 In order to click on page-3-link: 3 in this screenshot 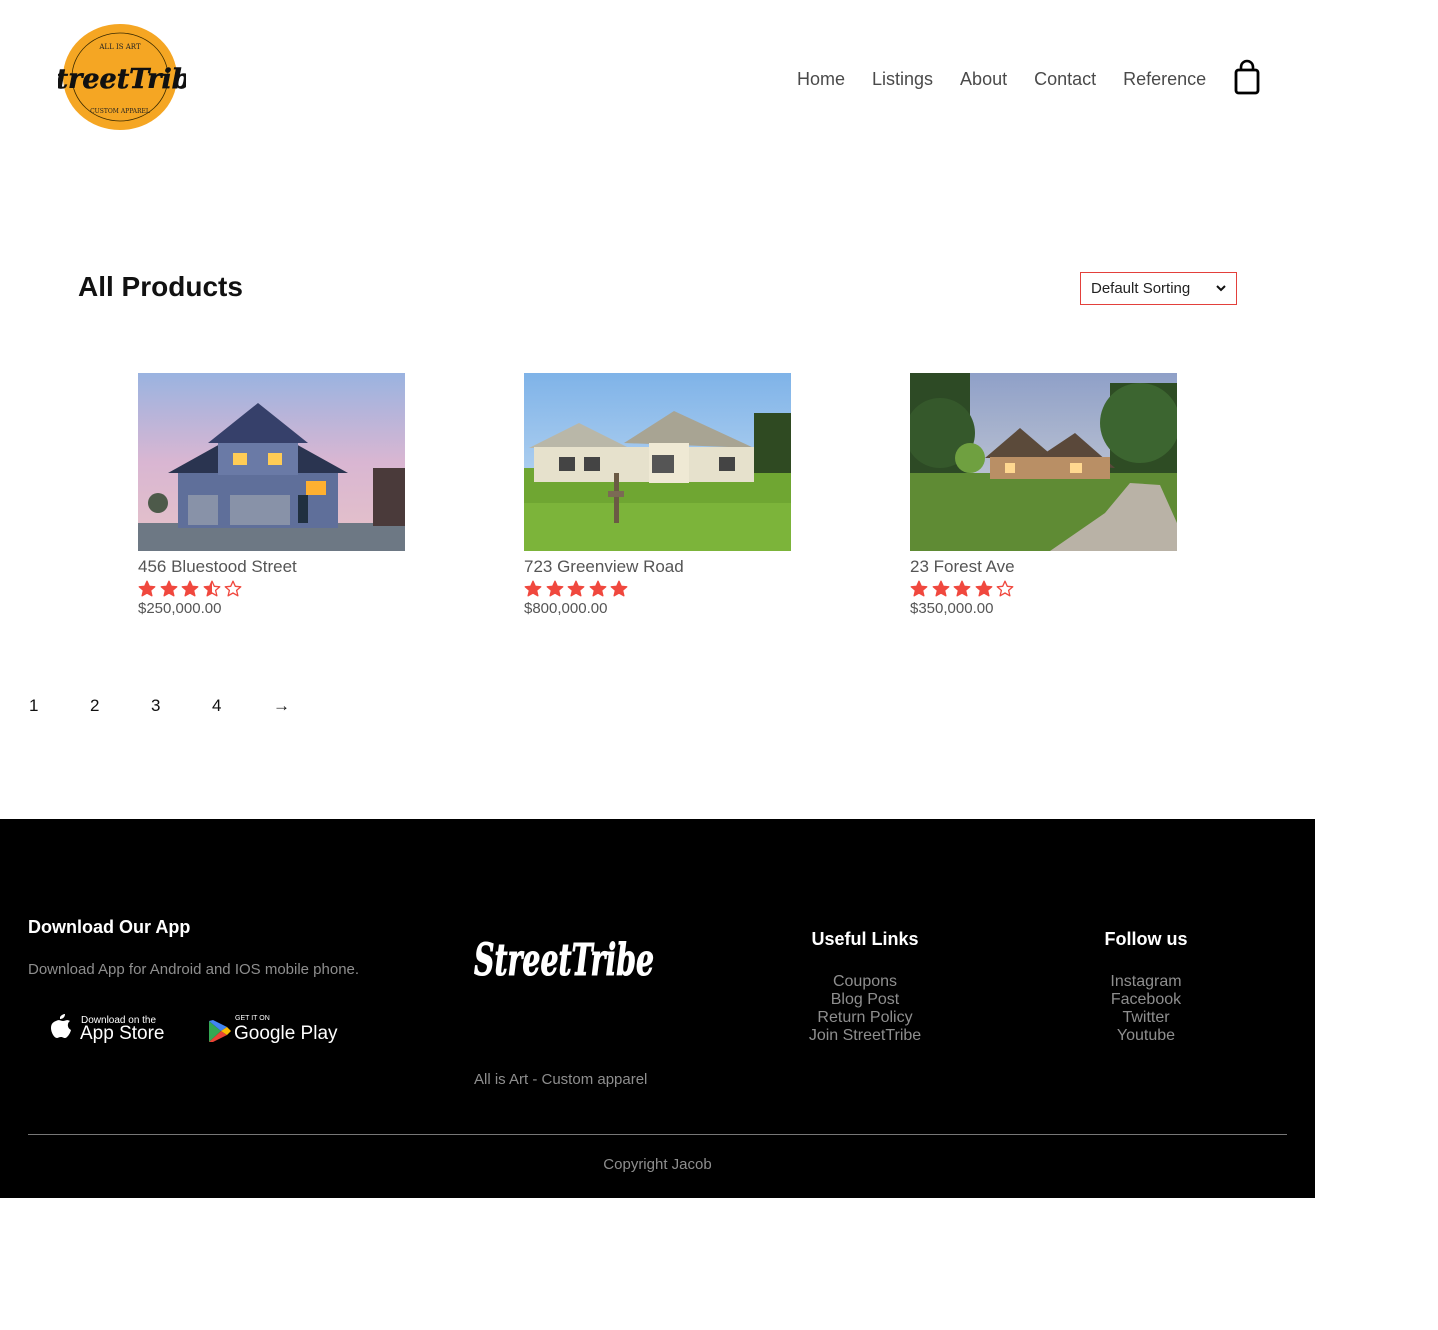, I will do `click(152, 706)`.